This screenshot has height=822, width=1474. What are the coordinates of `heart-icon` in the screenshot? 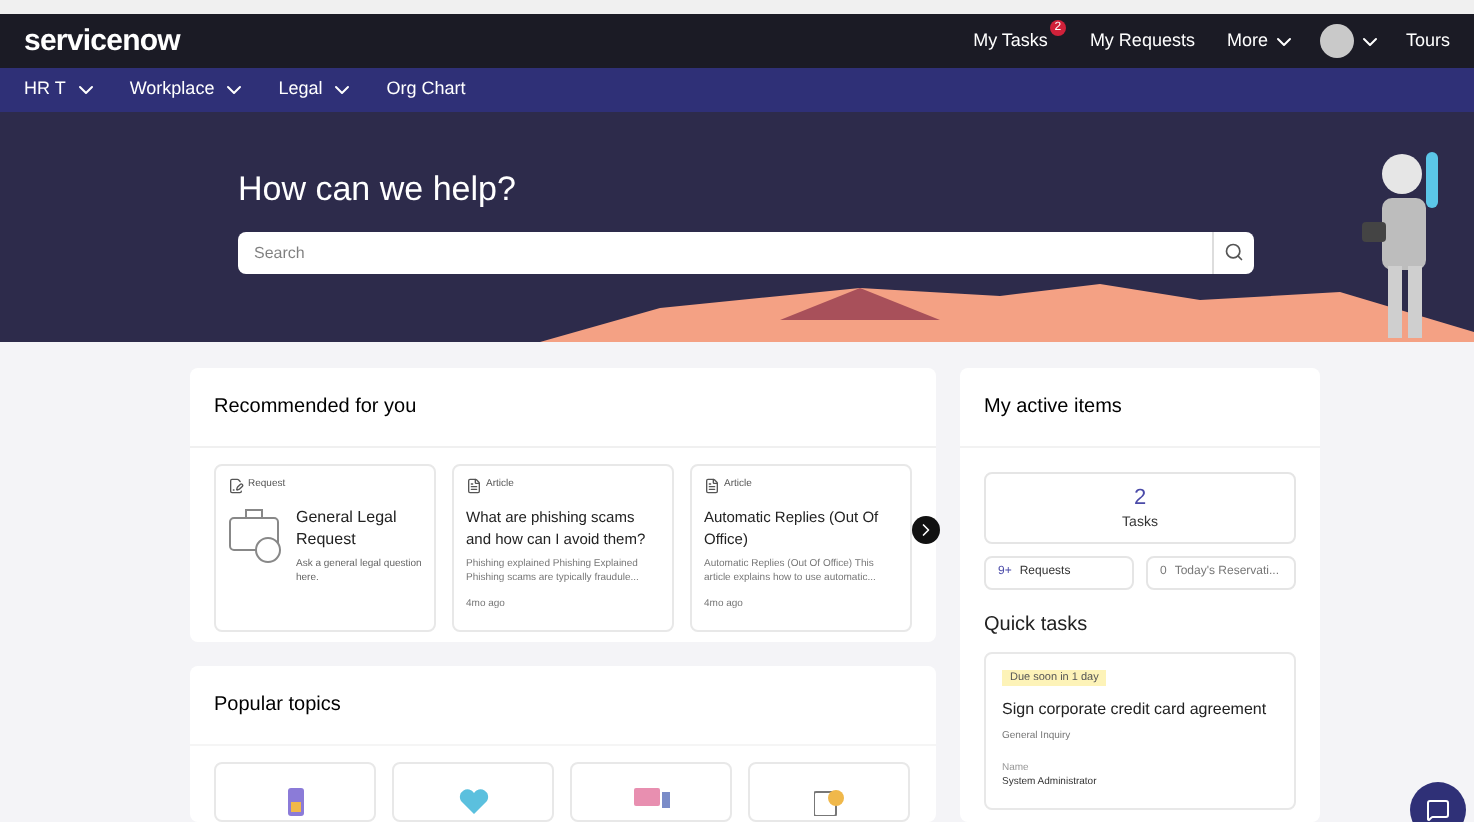 It's located at (473, 802).